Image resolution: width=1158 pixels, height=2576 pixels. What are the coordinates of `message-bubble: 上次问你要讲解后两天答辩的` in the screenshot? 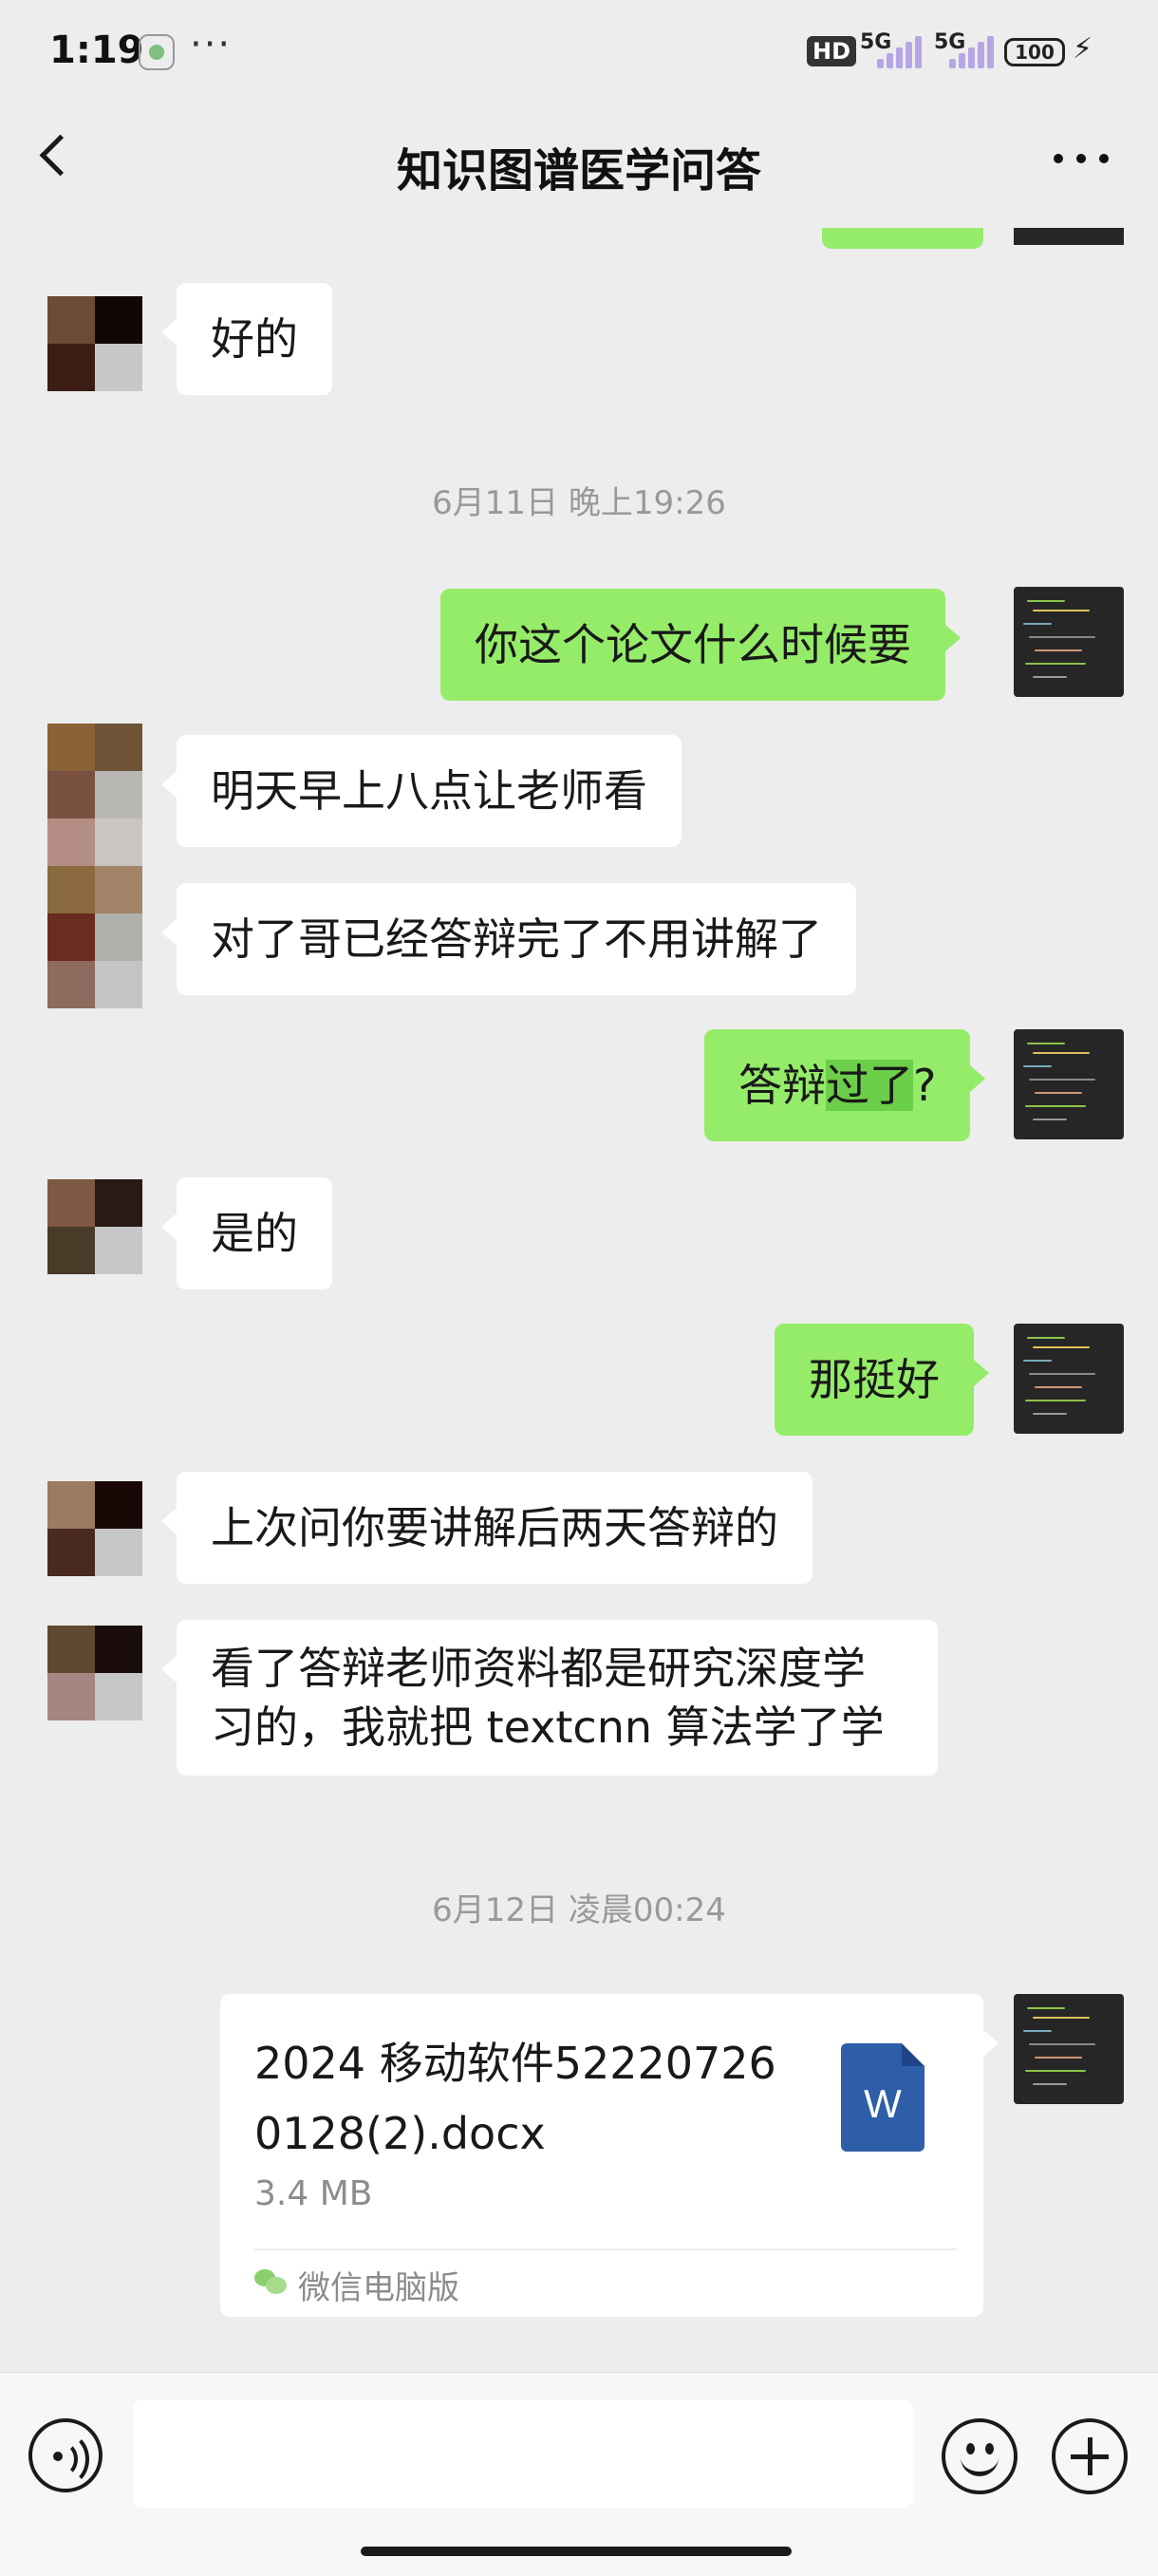 It's located at (486, 1528).